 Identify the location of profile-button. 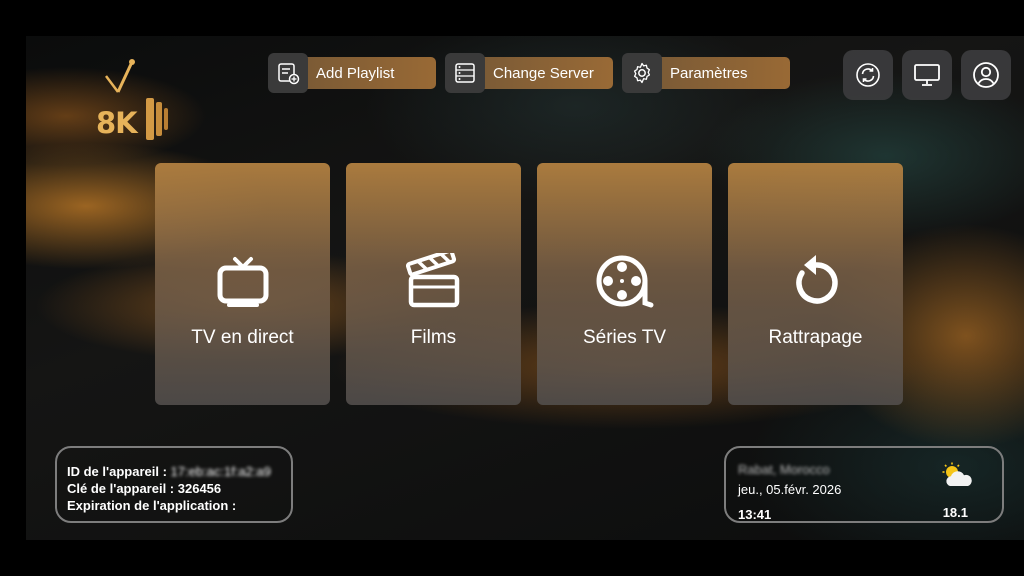
(986, 75).